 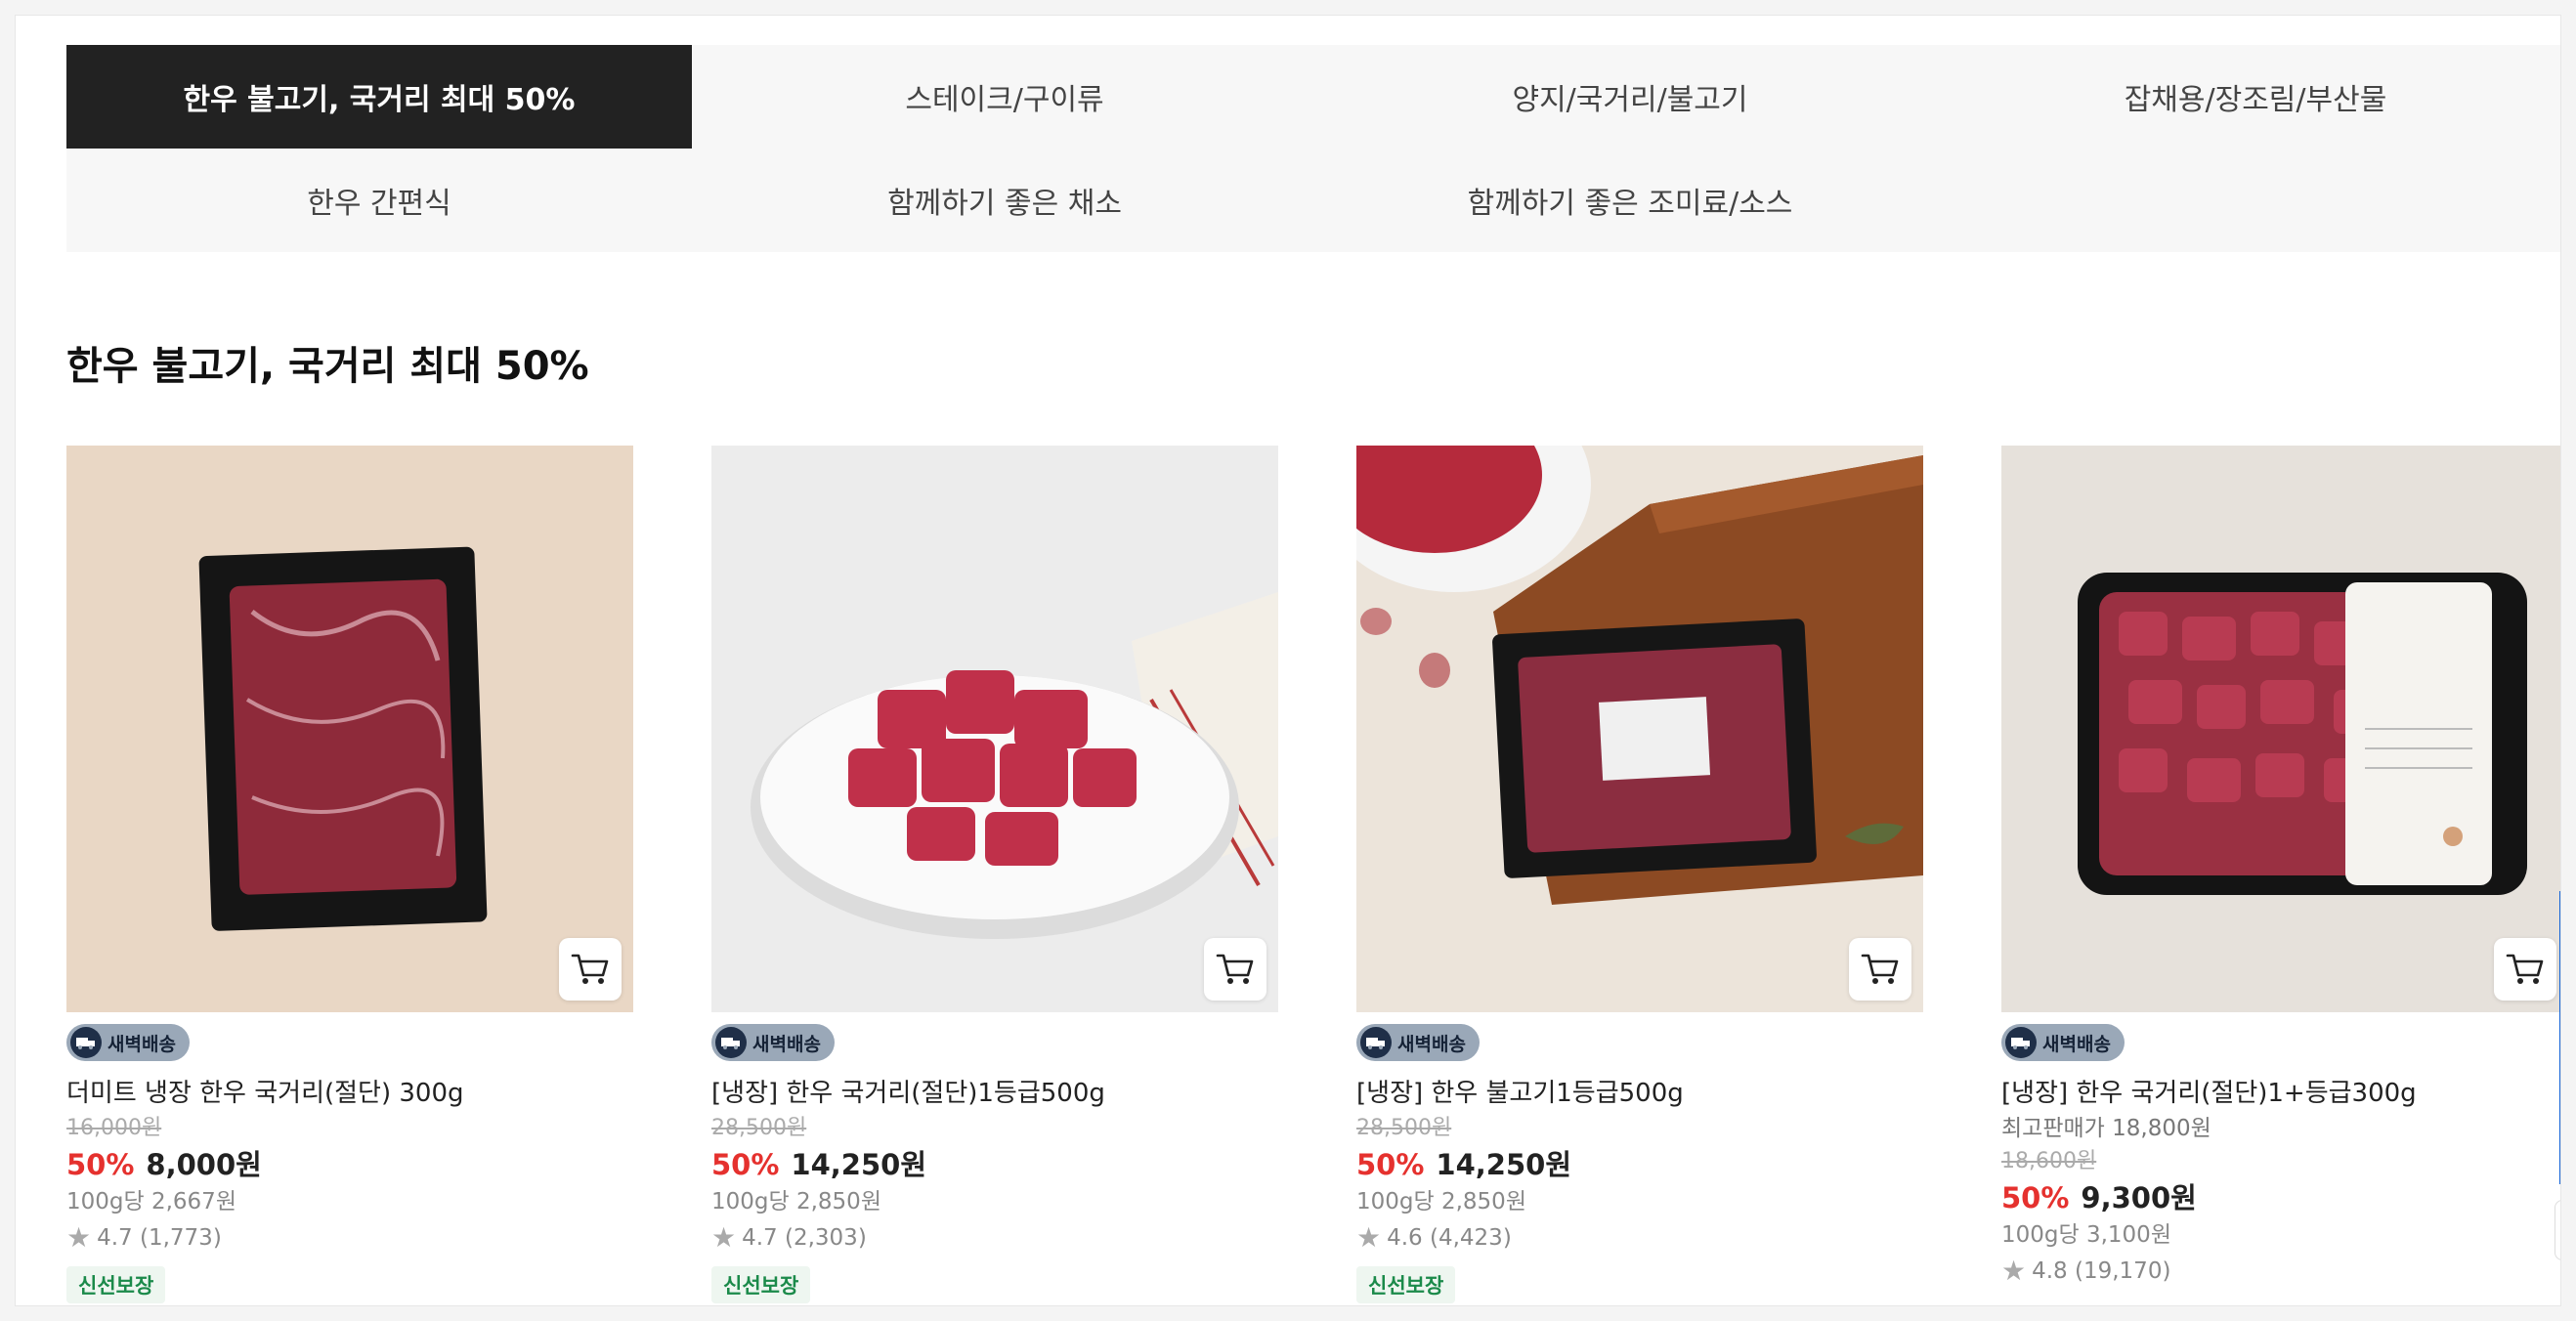 I want to click on best-price: 최고판매가 18,800원, so click(x=2106, y=1128).